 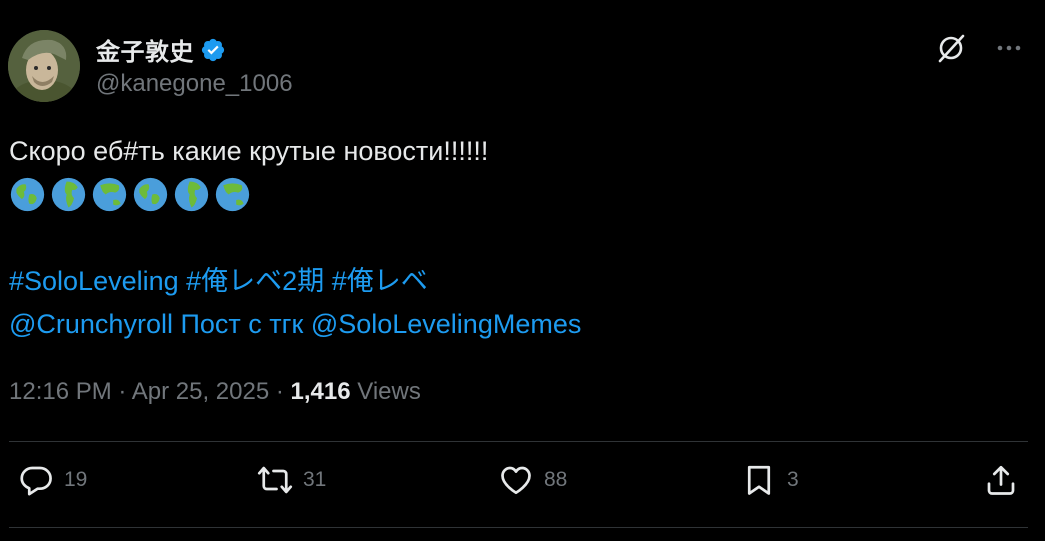 What do you see at coordinates (980, 48) in the screenshot?
I see `tweet-header-actions` at bounding box center [980, 48].